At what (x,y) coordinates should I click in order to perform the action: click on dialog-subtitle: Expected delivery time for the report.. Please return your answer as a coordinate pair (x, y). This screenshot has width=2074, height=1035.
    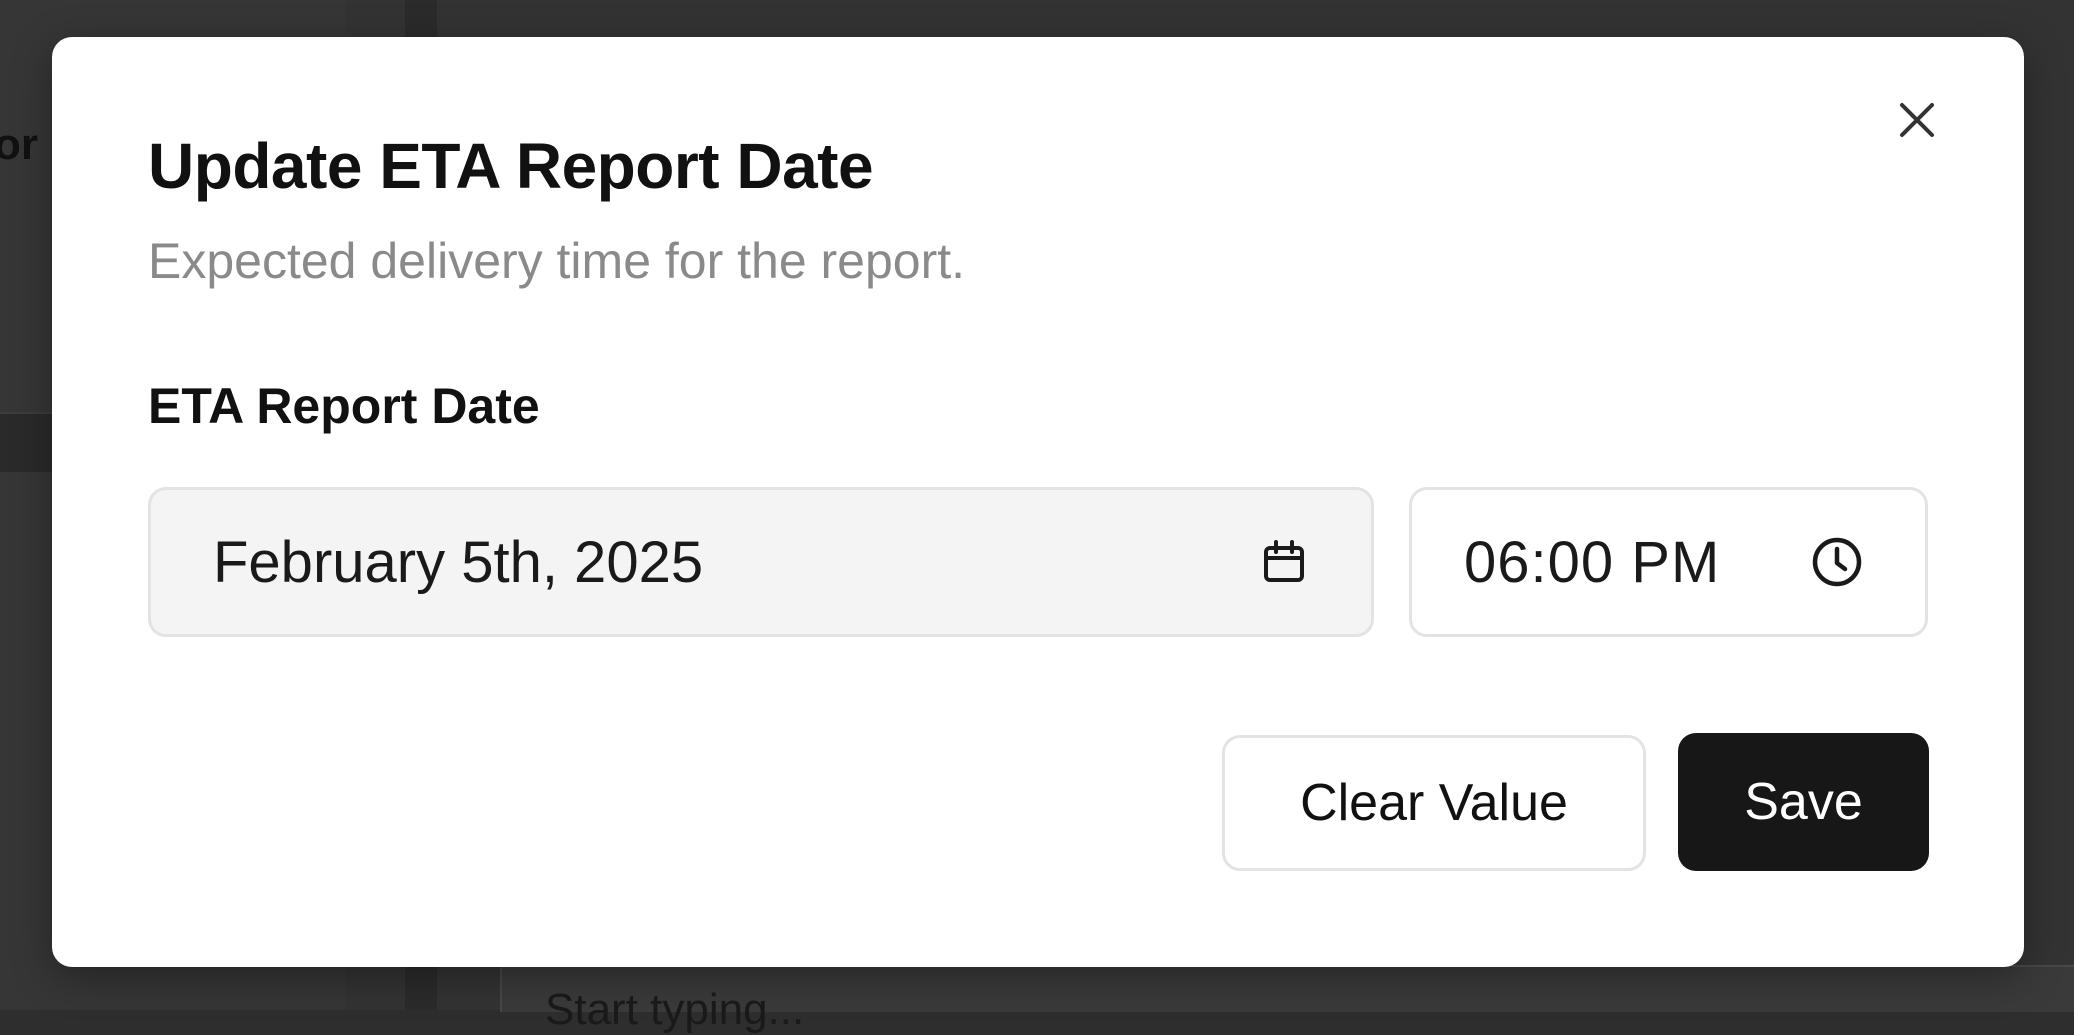
    Looking at the image, I should click on (557, 261).